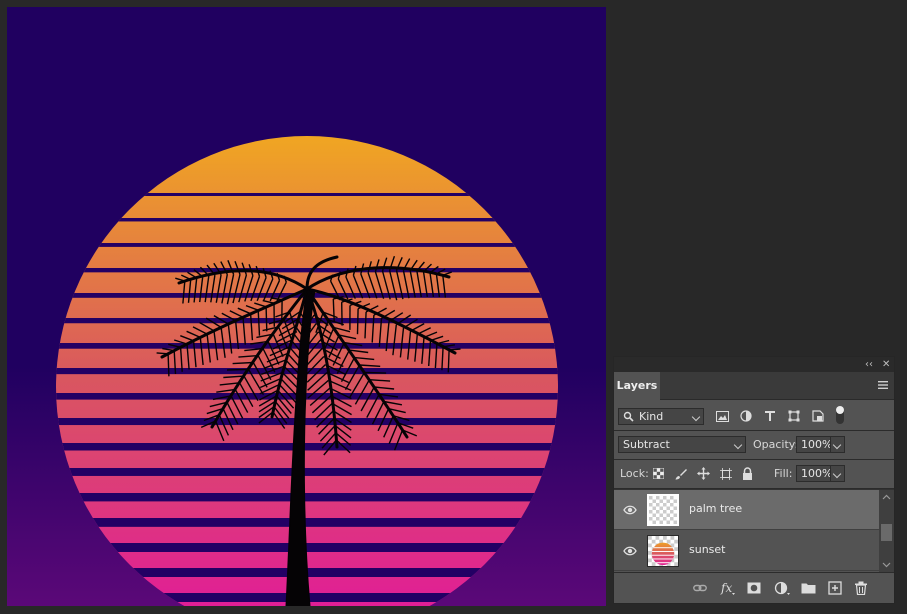  Describe the element at coordinates (746, 416) in the screenshot. I see `adjustment-filter-icon` at that location.